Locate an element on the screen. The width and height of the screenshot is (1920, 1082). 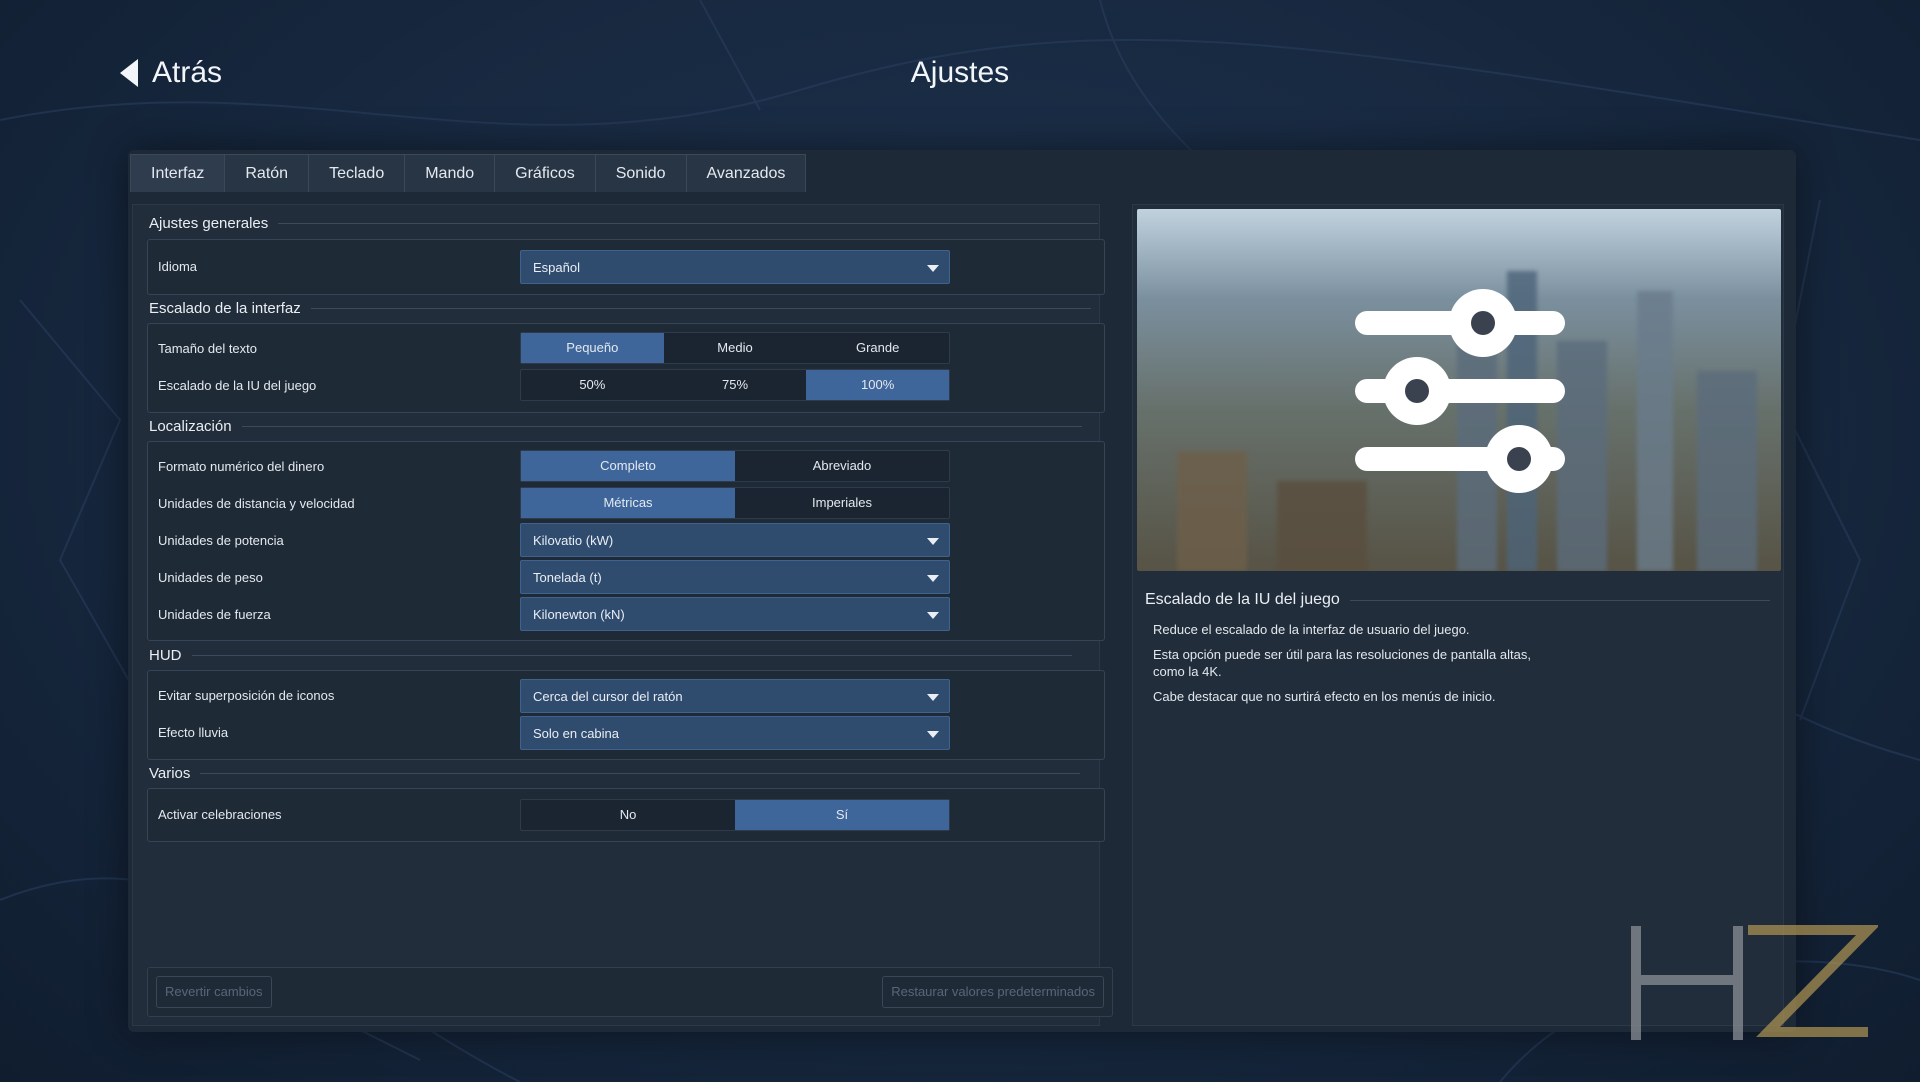
section-title-hud: HUD is located at coordinates (610, 655).